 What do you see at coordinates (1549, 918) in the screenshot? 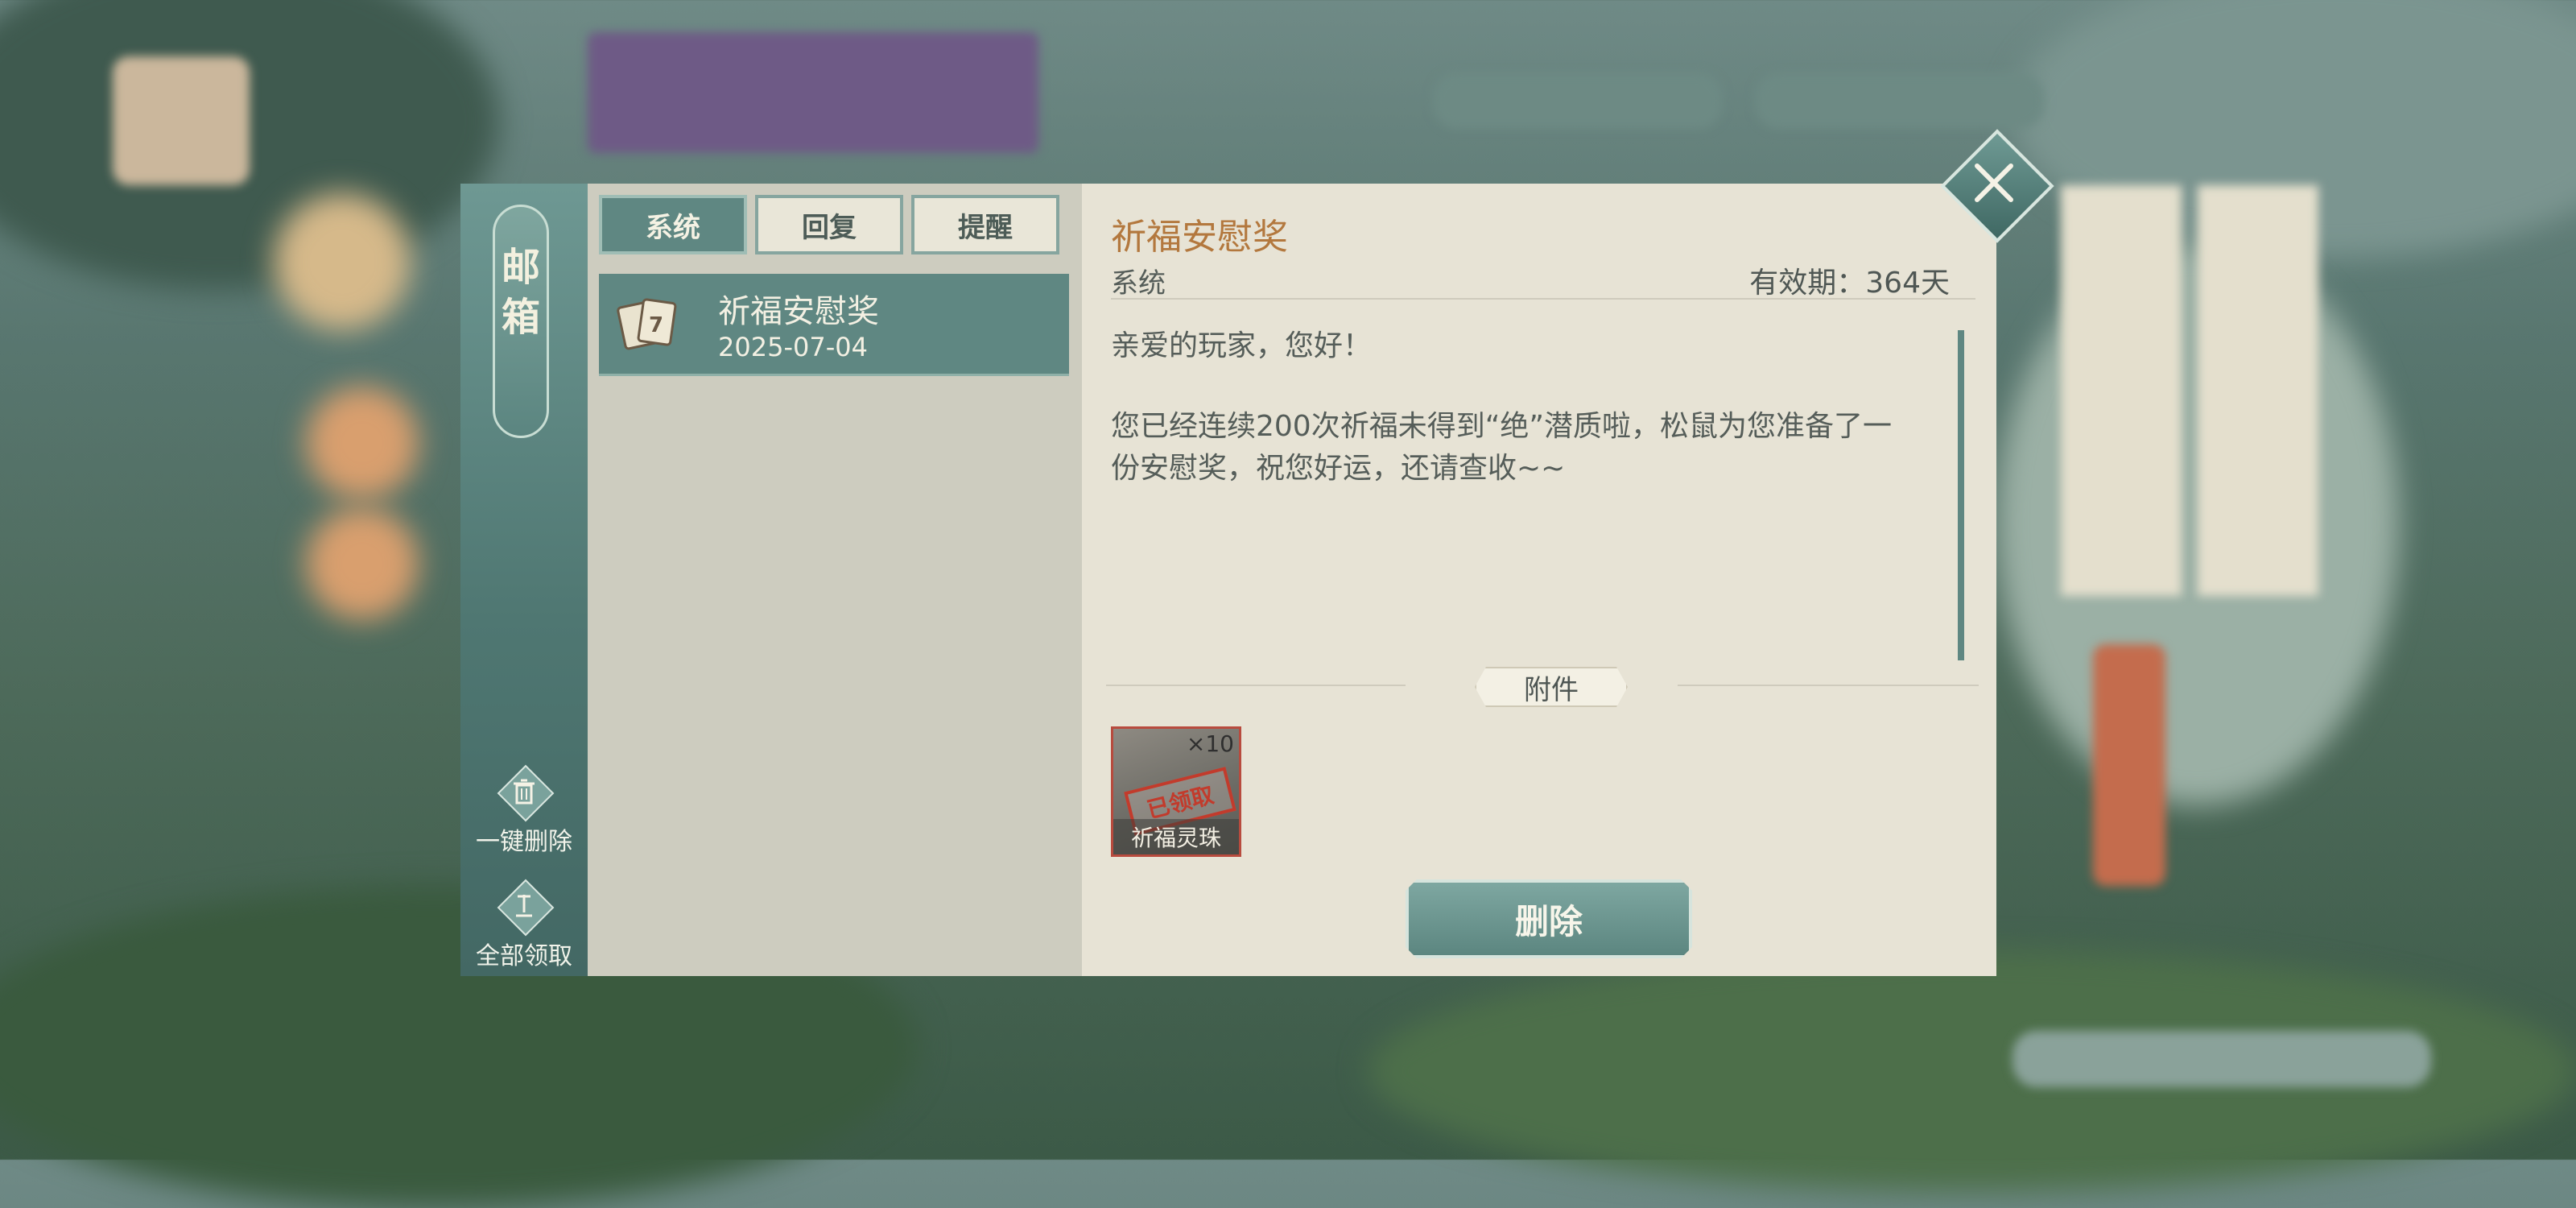
I see `delete-button: 删除` at bounding box center [1549, 918].